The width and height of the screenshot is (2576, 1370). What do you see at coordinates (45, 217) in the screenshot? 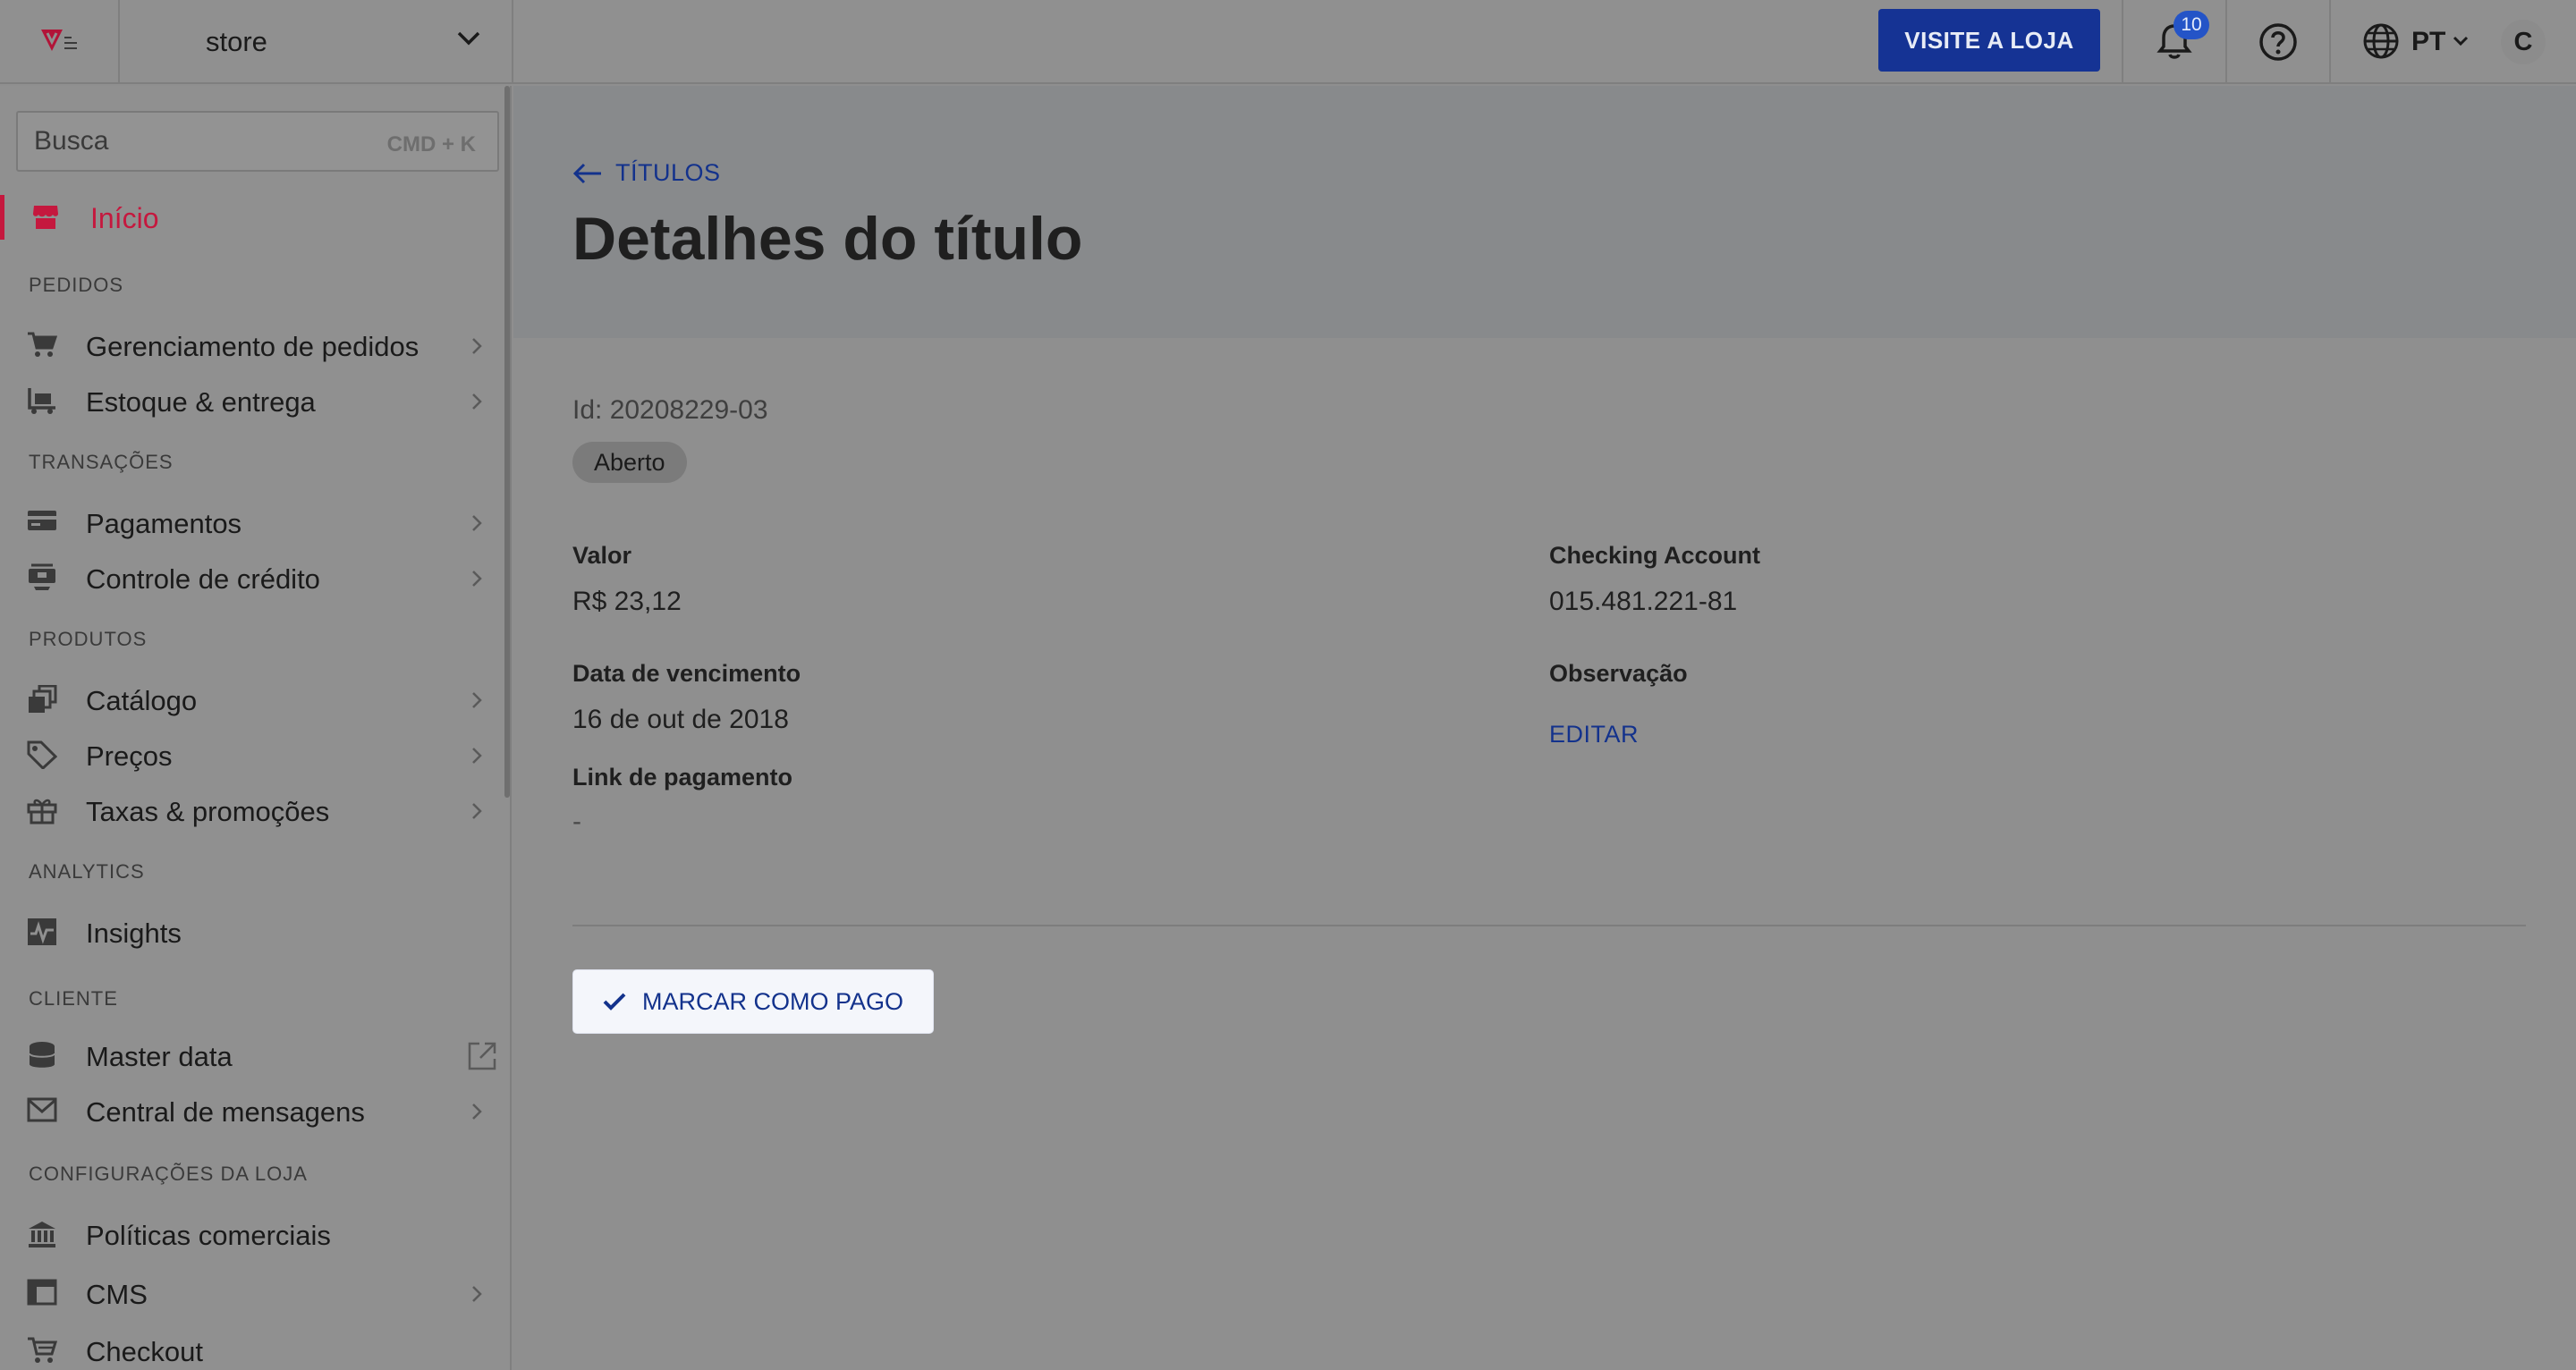
I see `store-icon` at bounding box center [45, 217].